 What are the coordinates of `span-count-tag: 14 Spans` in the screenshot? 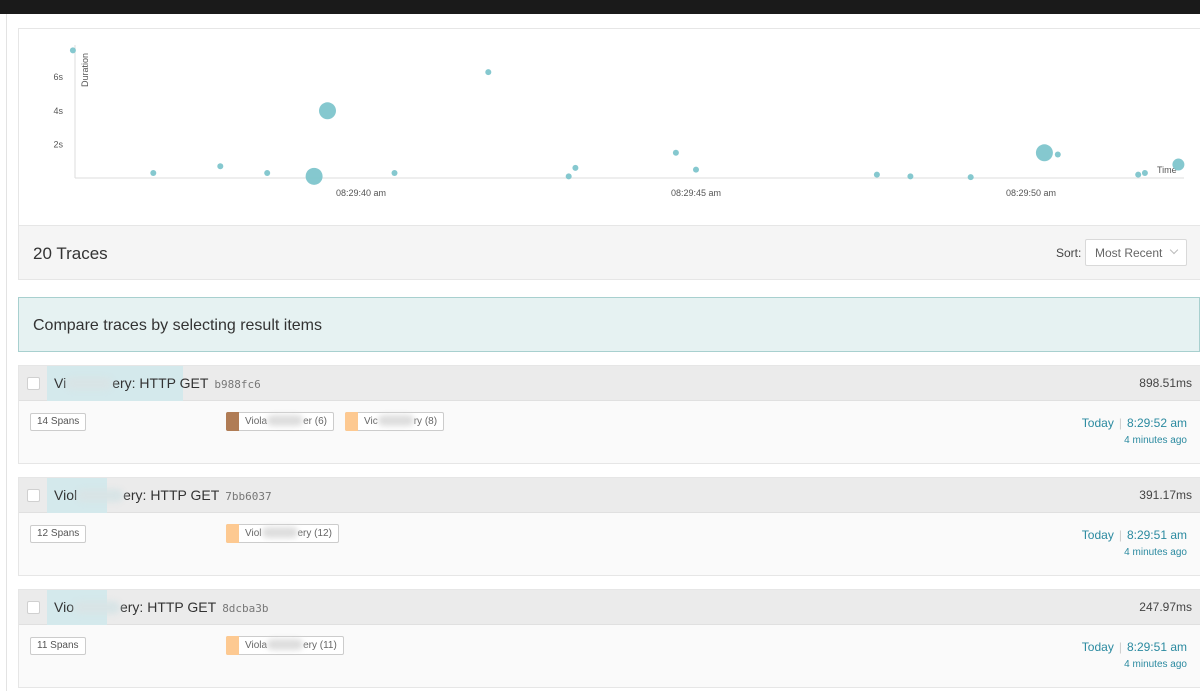 It's located at (58, 422).